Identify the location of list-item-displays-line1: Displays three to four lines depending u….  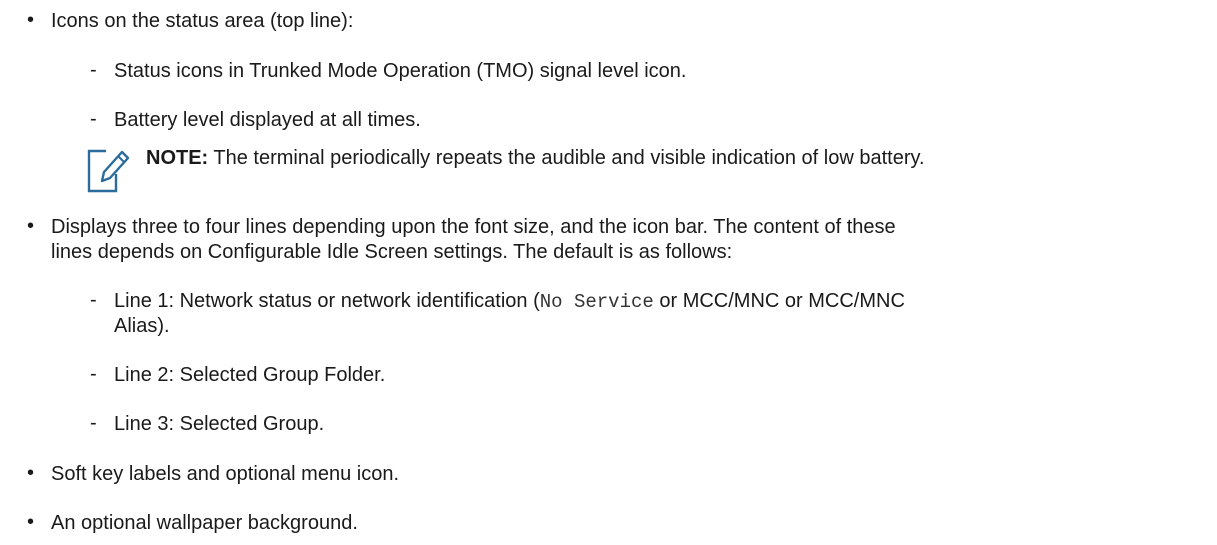
(473, 227).